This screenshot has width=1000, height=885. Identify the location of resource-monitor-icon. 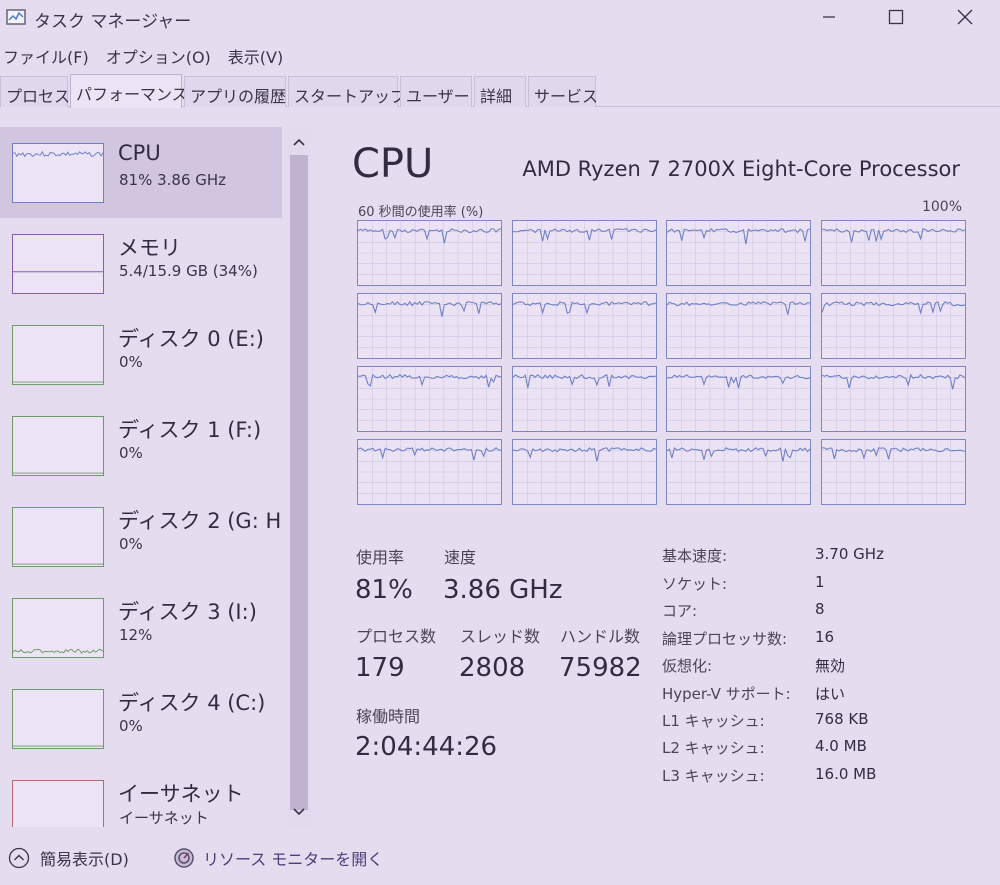
(184, 858).